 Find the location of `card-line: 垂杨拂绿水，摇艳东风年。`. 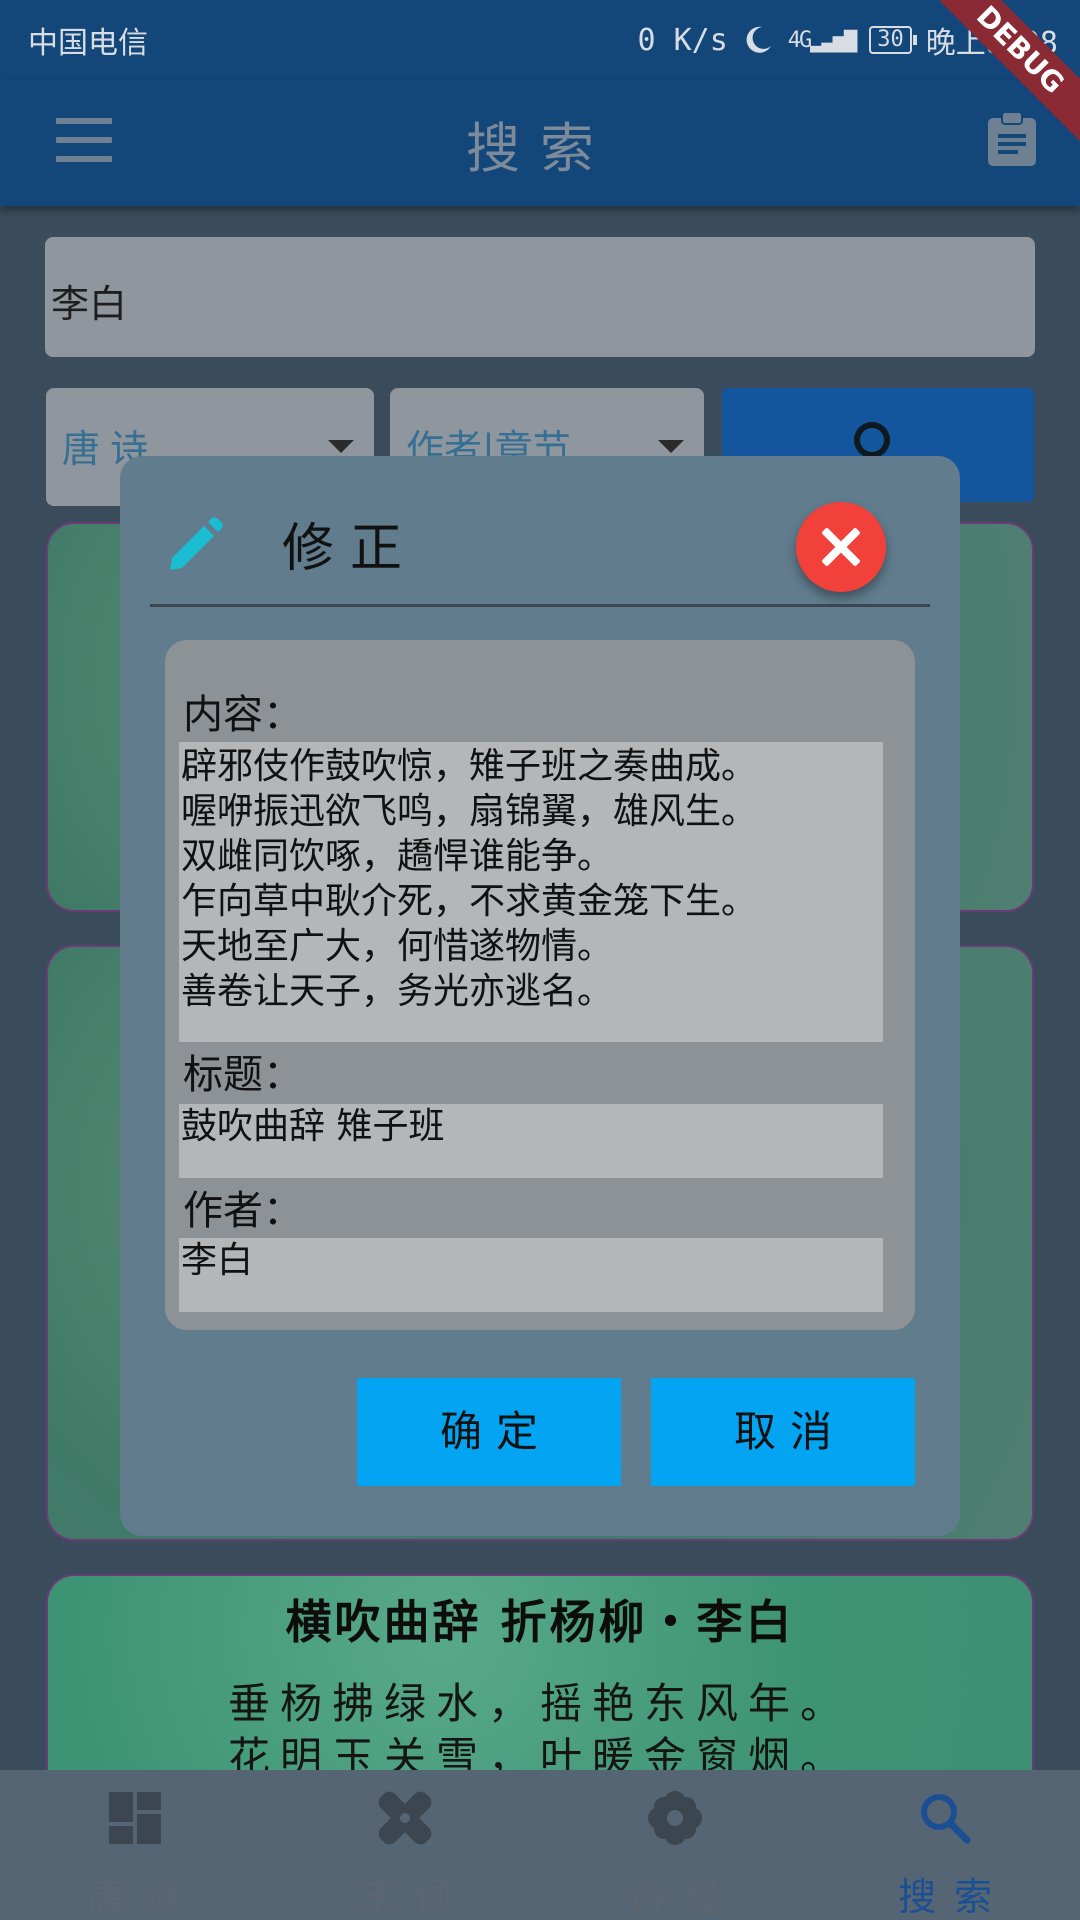

card-line: 垂杨拂绿水，摇艳东风年。 is located at coordinates (539, 1703).